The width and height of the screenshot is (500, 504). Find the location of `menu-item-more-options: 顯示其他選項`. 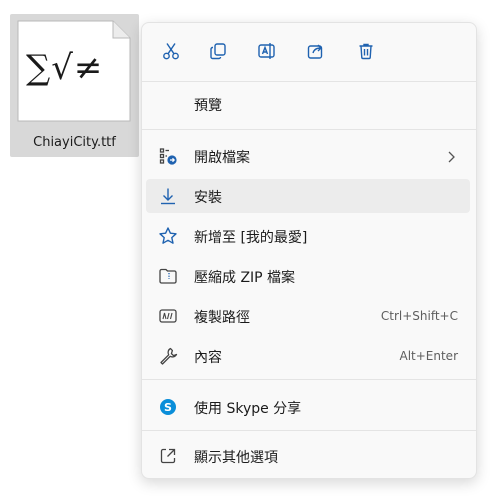

menu-item-more-options: 顯示其他選項 is located at coordinates (308, 456).